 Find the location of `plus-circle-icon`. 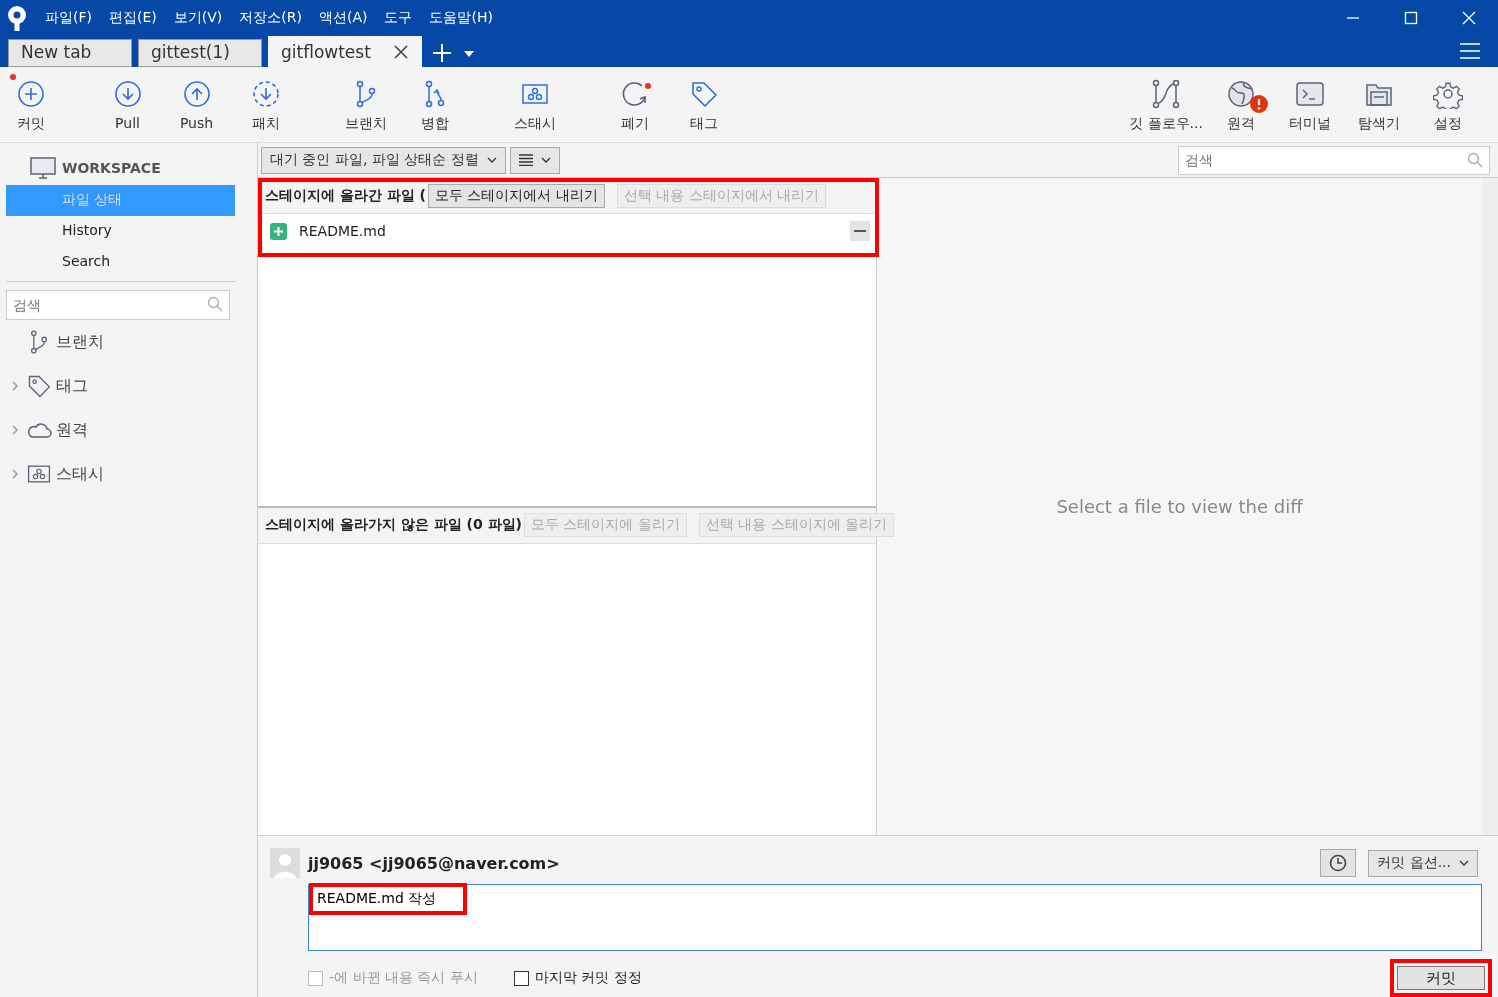

plus-circle-icon is located at coordinates (31, 94).